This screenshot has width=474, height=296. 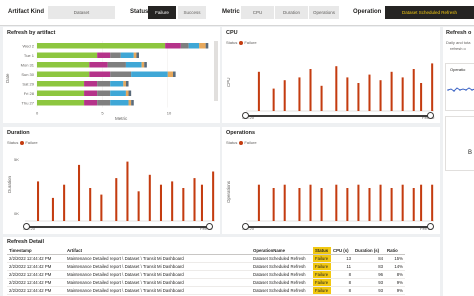 I want to click on column-header: Duration (s), so click(x=369, y=251).